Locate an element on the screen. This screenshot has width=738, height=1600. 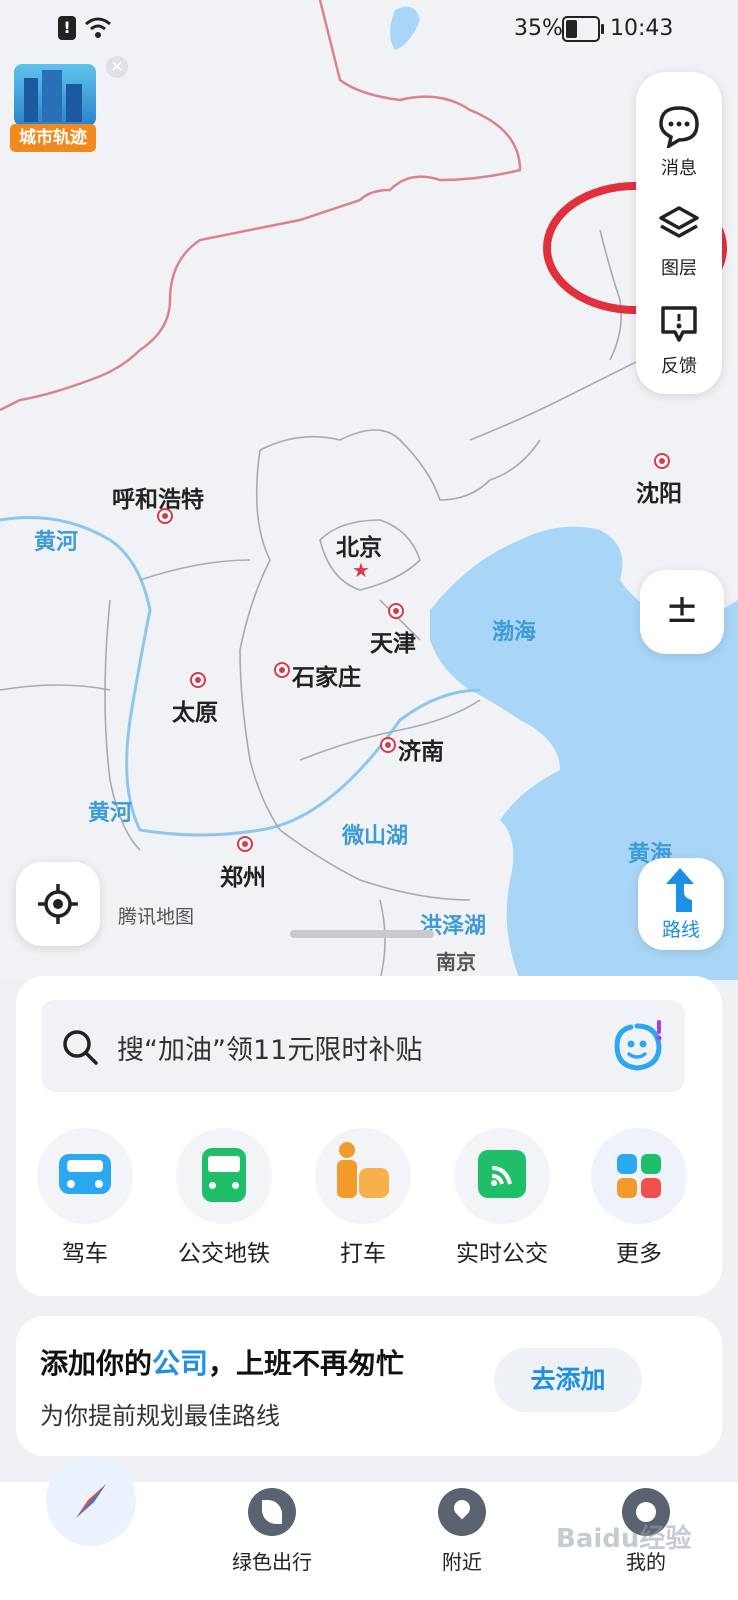
close-icon: ✕ is located at coordinates (117, 67).